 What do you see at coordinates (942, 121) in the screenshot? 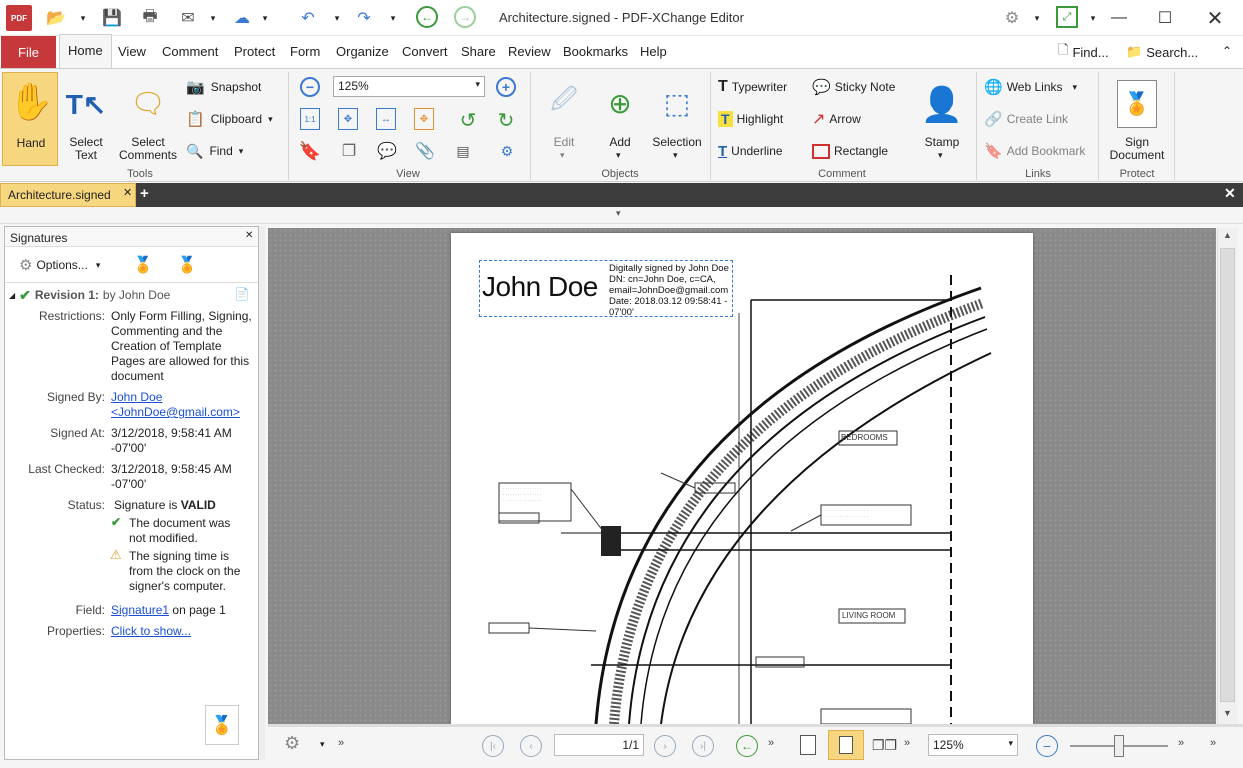
I see `stamp-button: 👤 Stamp ▾` at bounding box center [942, 121].